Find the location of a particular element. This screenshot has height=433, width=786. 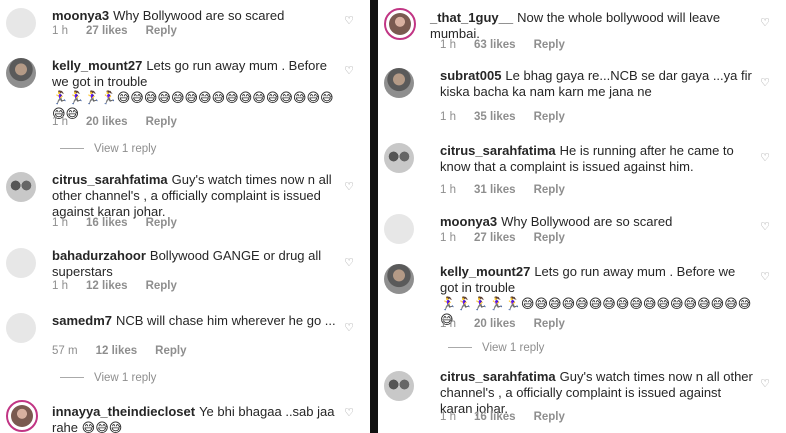

comment-likes: 63 likes is located at coordinates (495, 45).